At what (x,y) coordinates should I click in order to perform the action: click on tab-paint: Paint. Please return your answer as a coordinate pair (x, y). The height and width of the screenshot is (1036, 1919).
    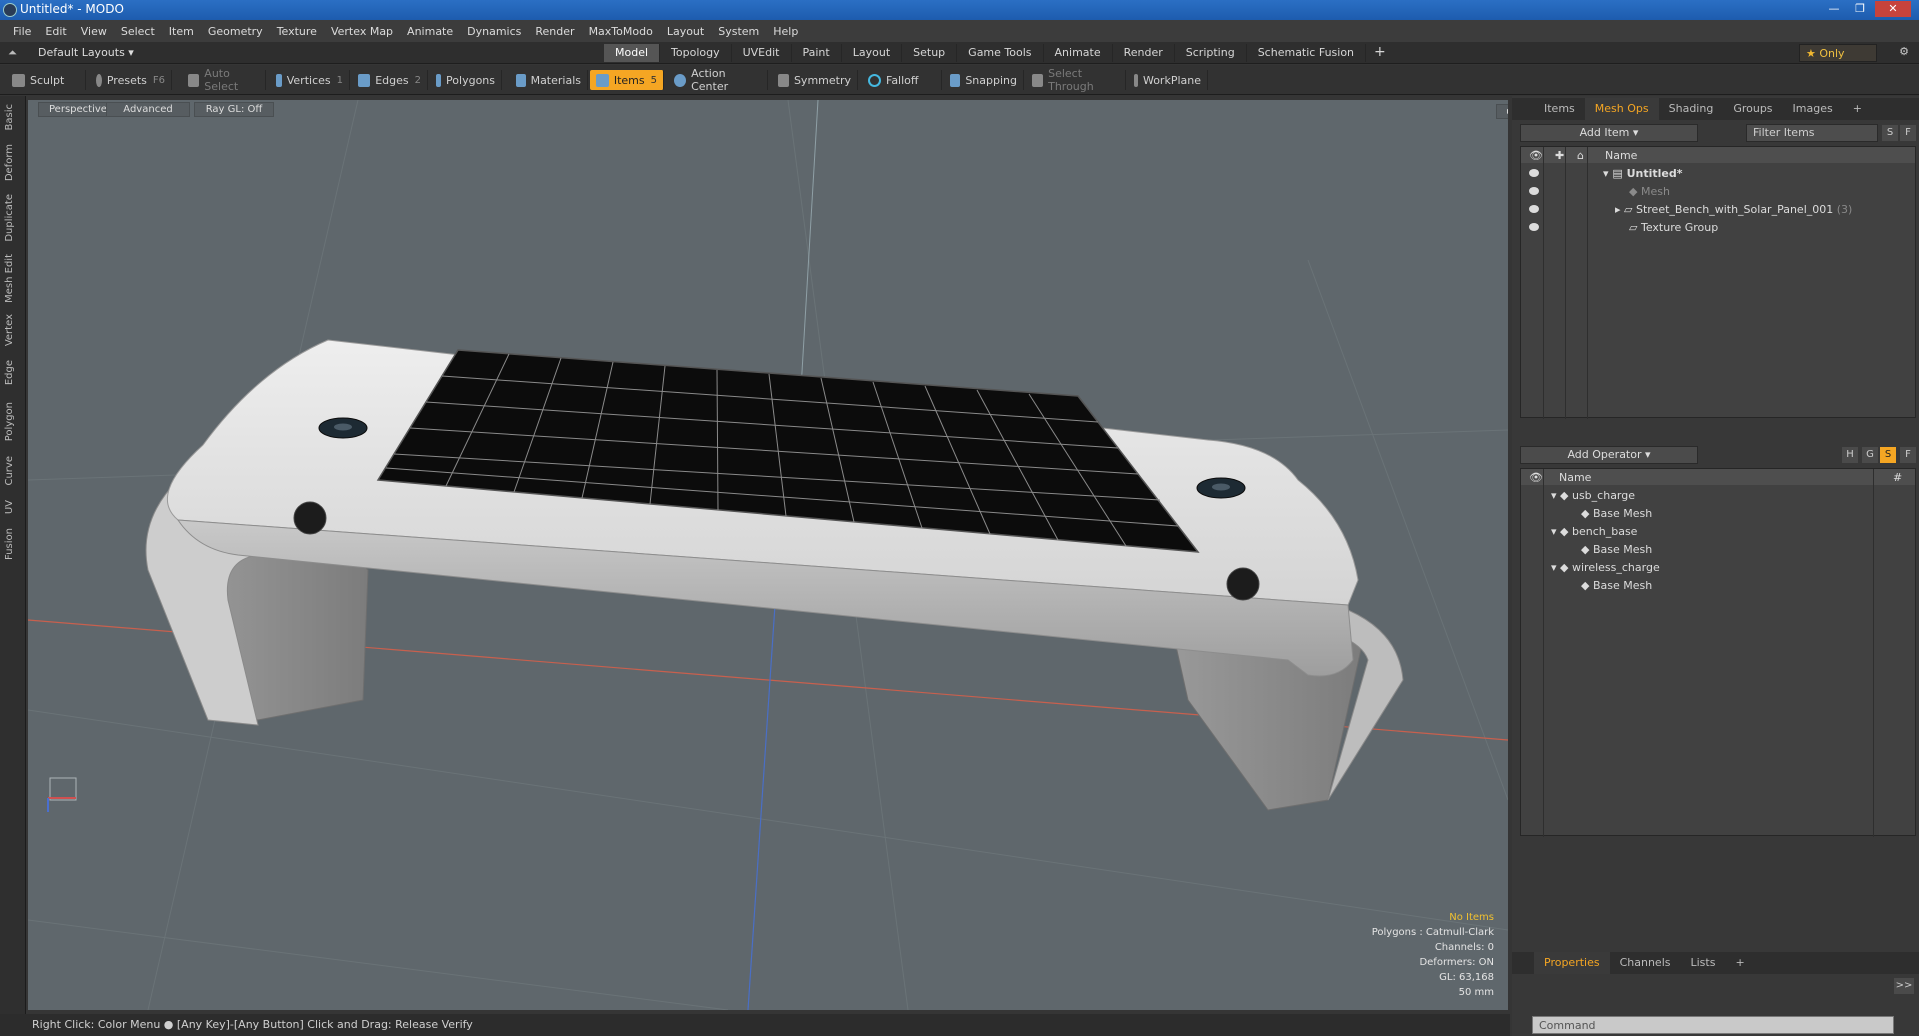
    Looking at the image, I should click on (817, 53).